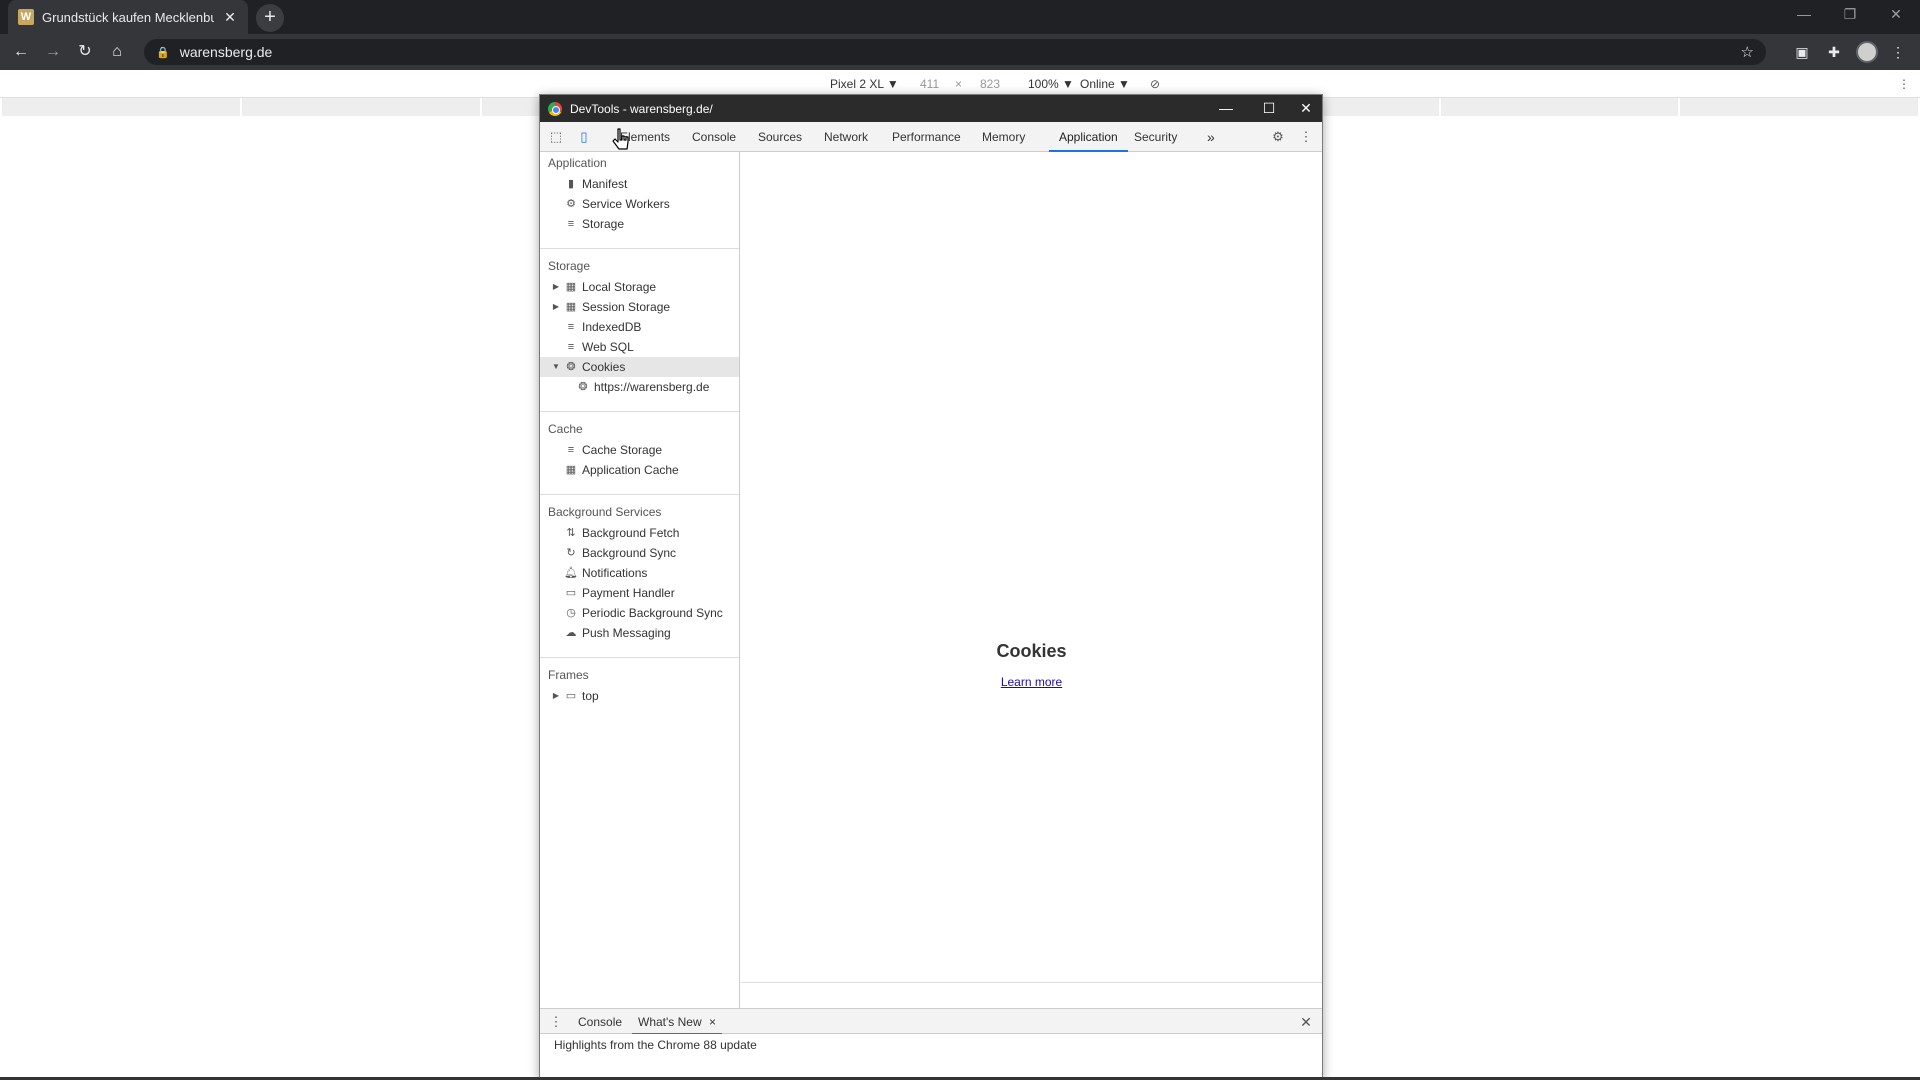 This screenshot has height=1080, width=1920. Describe the element at coordinates (163, 52) in the screenshot. I see `lock-icon: 🔒` at that location.